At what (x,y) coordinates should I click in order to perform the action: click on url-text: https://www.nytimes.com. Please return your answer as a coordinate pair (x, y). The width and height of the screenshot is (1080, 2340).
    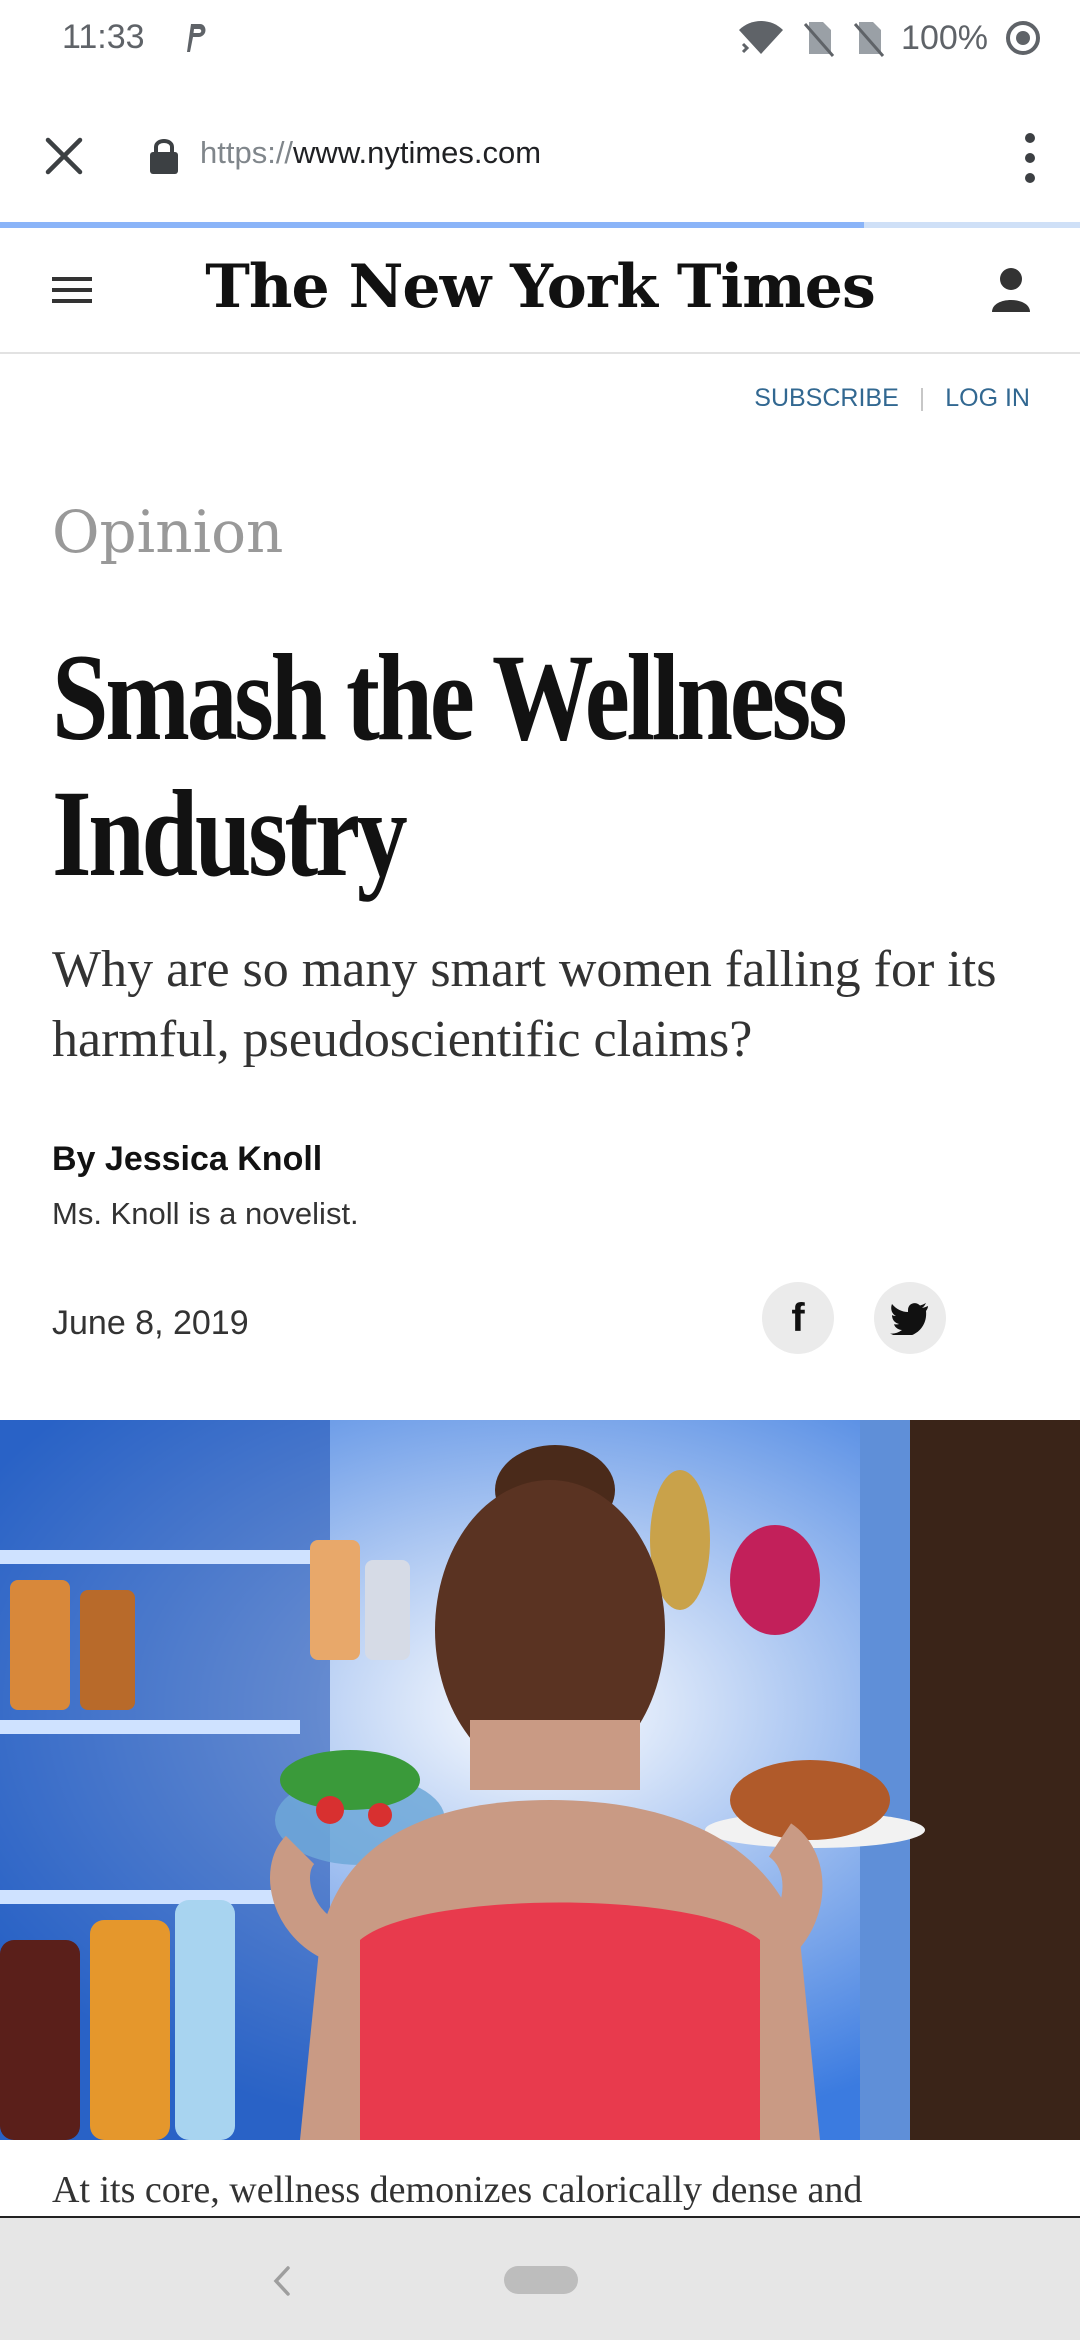
    Looking at the image, I should click on (370, 153).